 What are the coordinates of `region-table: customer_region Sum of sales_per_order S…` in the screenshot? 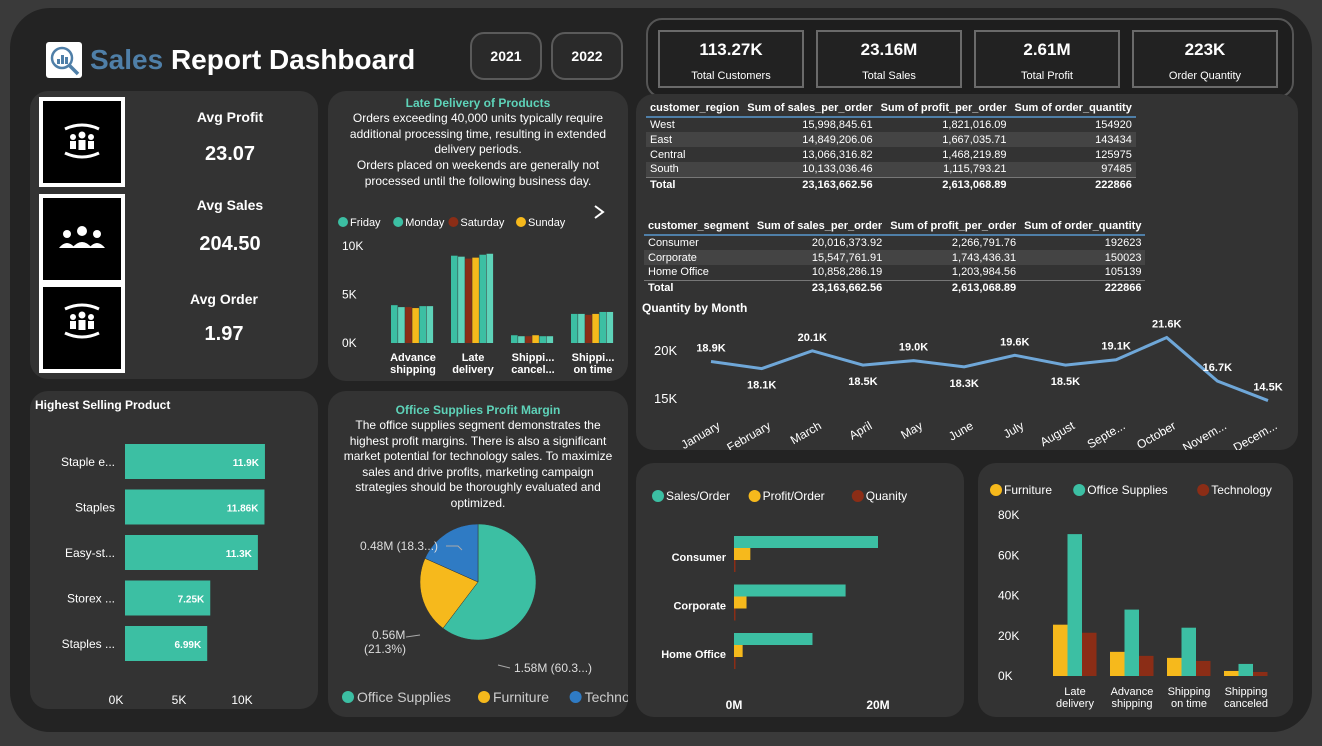 It's located at (891, 146).